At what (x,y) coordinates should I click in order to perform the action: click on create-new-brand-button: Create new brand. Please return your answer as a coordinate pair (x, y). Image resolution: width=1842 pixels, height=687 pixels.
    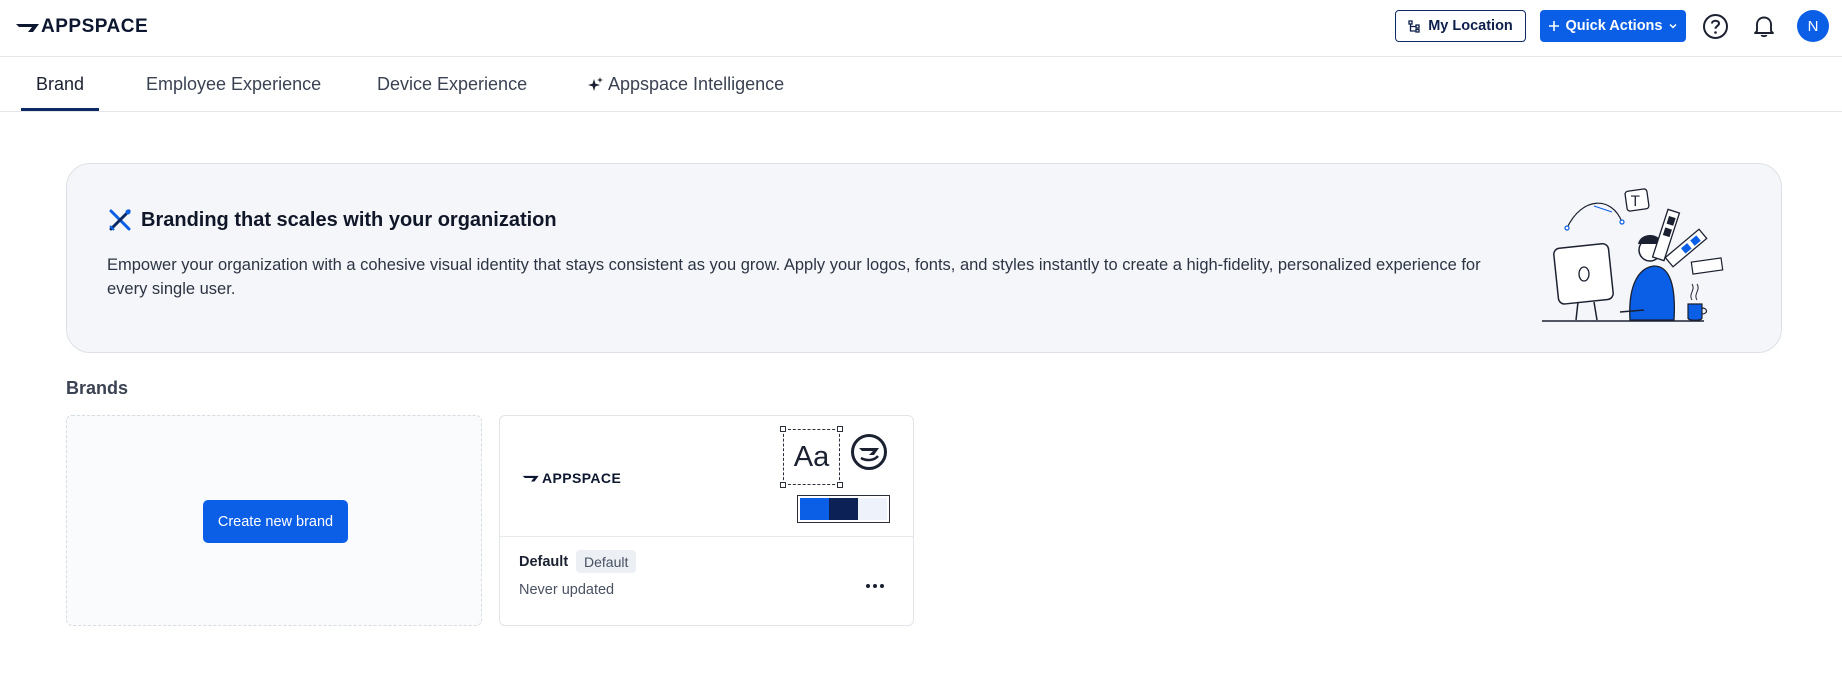
    Looking at the image, I should click on (275, 521).